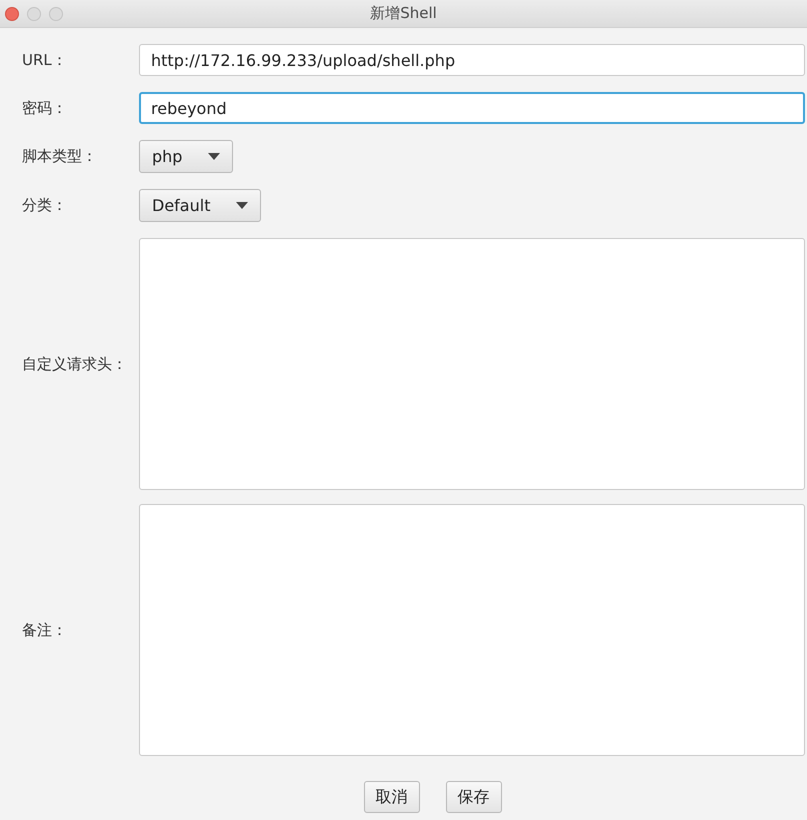 The width and height of the screenshot is (807, 820). I want to click on field-label: 脚本类型：, so click(60, 156).